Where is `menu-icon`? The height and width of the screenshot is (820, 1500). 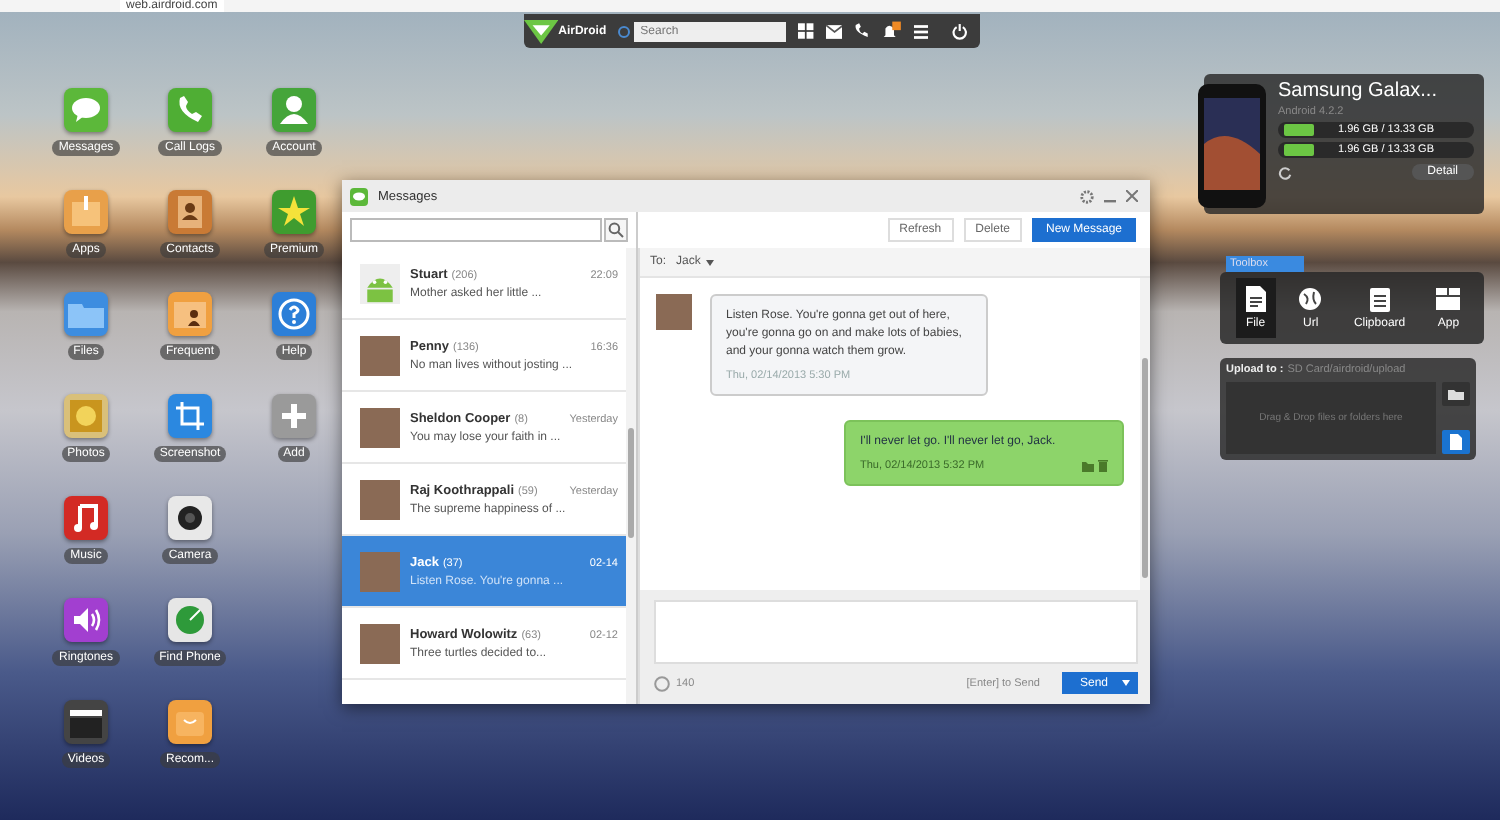
menu-icon is located at coordinates (921, 31).